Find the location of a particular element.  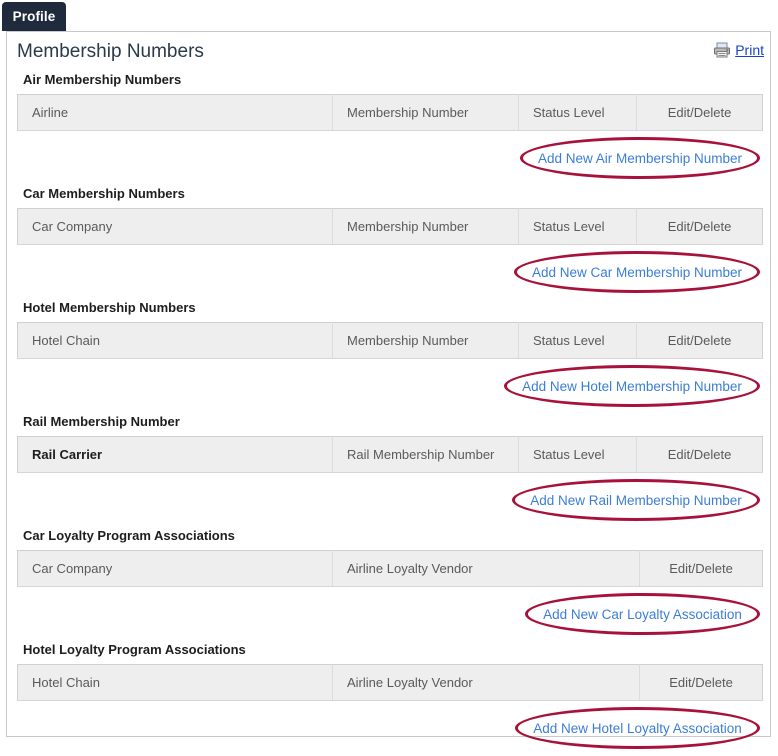

add-row: Add New Hotel Loyalty Association is located at coordinates (388, 728).